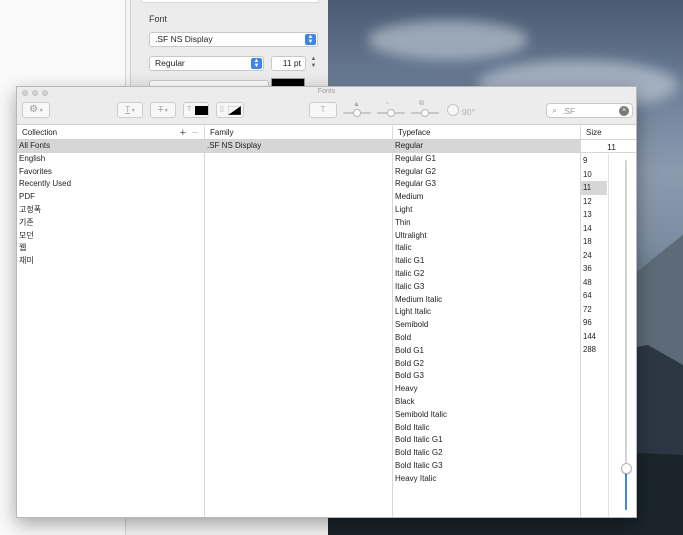 Image resolution: width=683 pixels, height=535 pixels. Describe the element at coordinates (110, 197) in the screenshot. I see `collection-item: PDF` at that location.